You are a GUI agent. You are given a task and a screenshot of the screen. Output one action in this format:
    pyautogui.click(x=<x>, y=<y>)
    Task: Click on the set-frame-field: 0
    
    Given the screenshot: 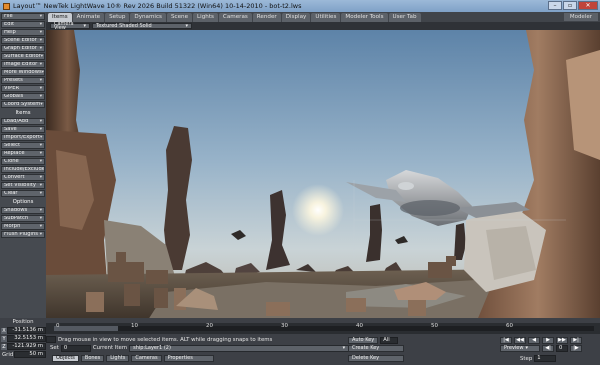 What is the action you would take?
    pyautogui.click(x=75, y=348)
    